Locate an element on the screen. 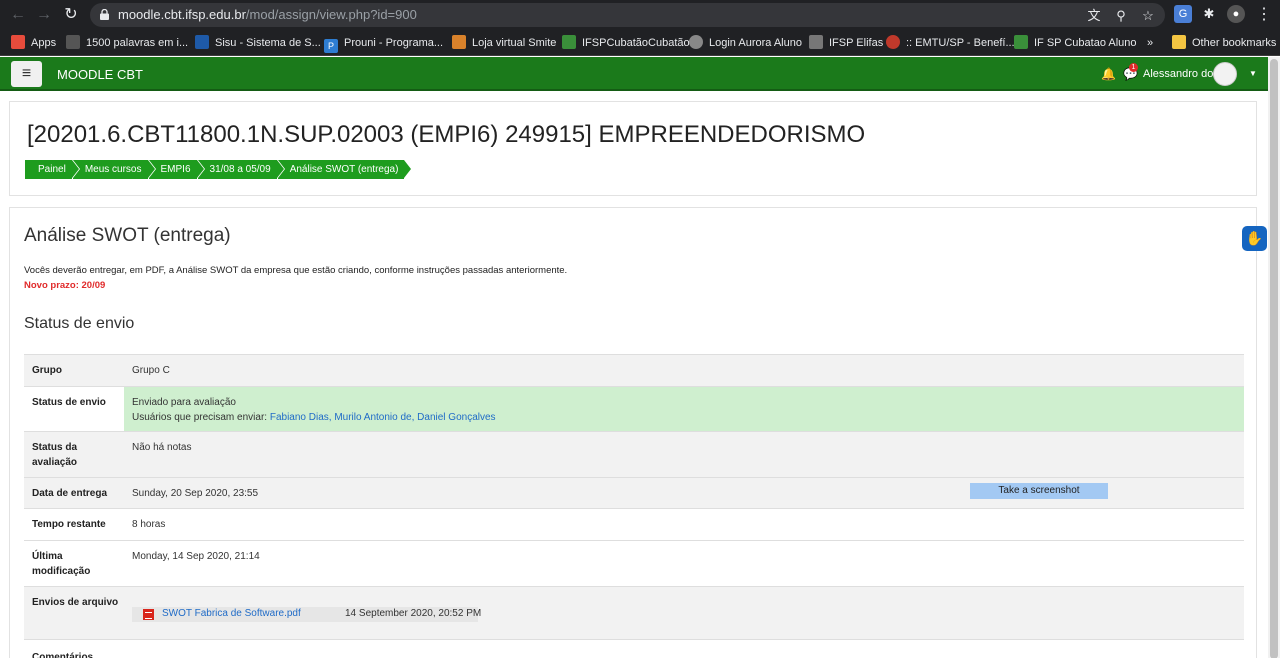 This screenshot has width=1280, height=658. bell-icon: 🔔 is located at coordinates (1108, 74).